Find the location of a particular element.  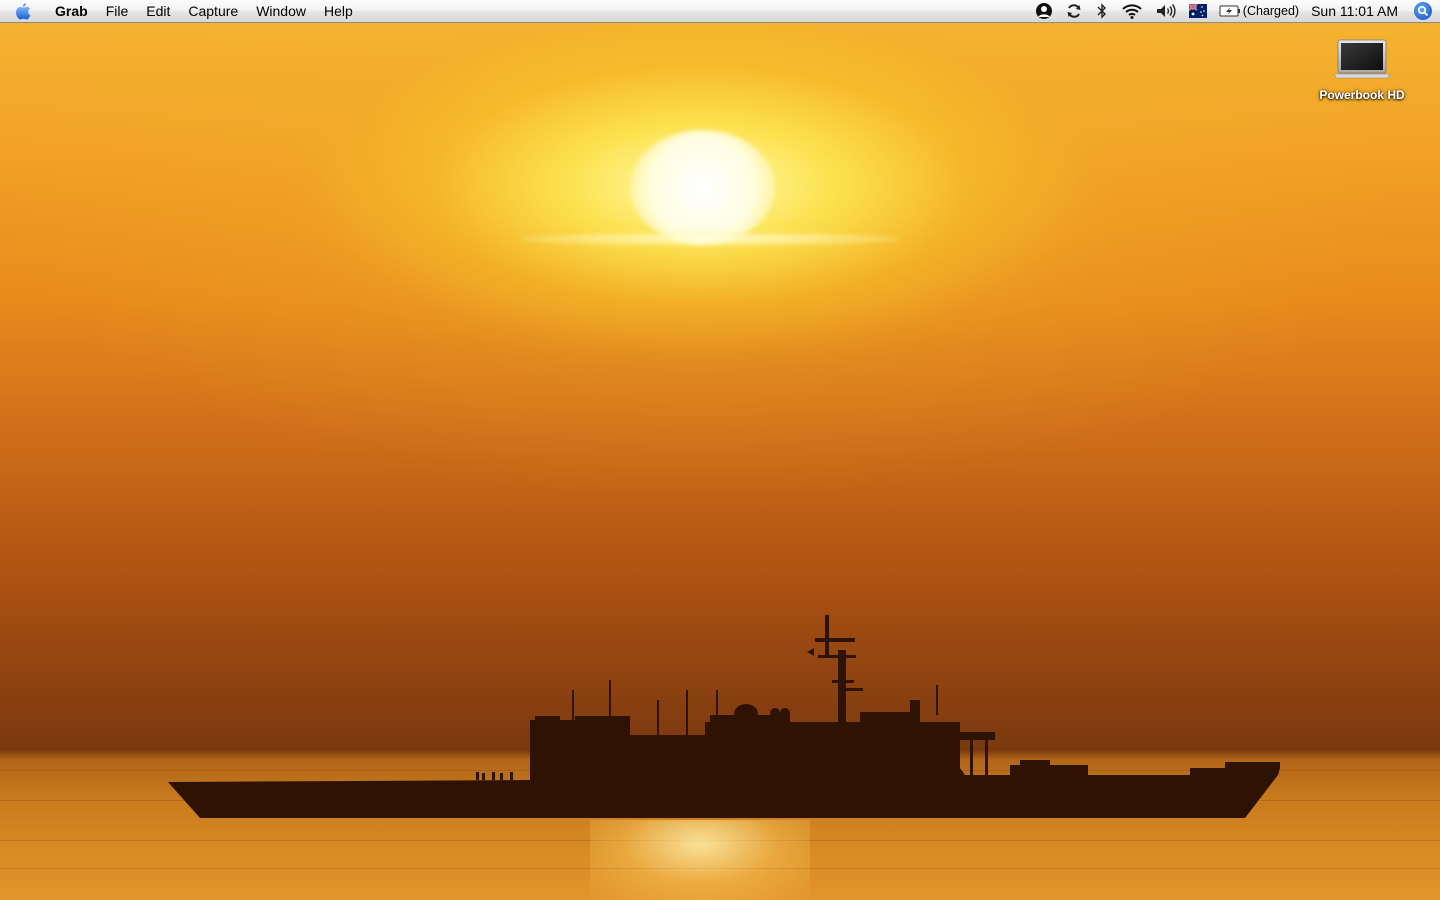

menu-edit: Edit is located at coordinates (158, 11).